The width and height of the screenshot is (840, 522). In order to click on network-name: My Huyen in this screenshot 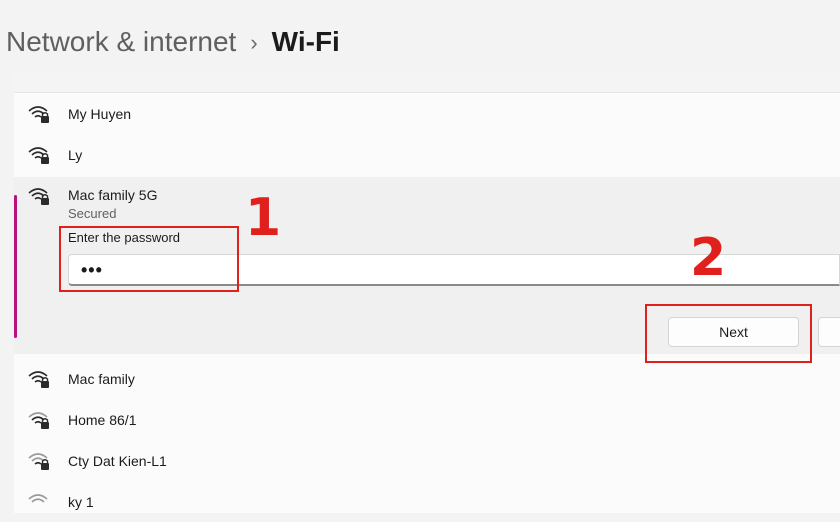, I will do `click(100, 114)`.